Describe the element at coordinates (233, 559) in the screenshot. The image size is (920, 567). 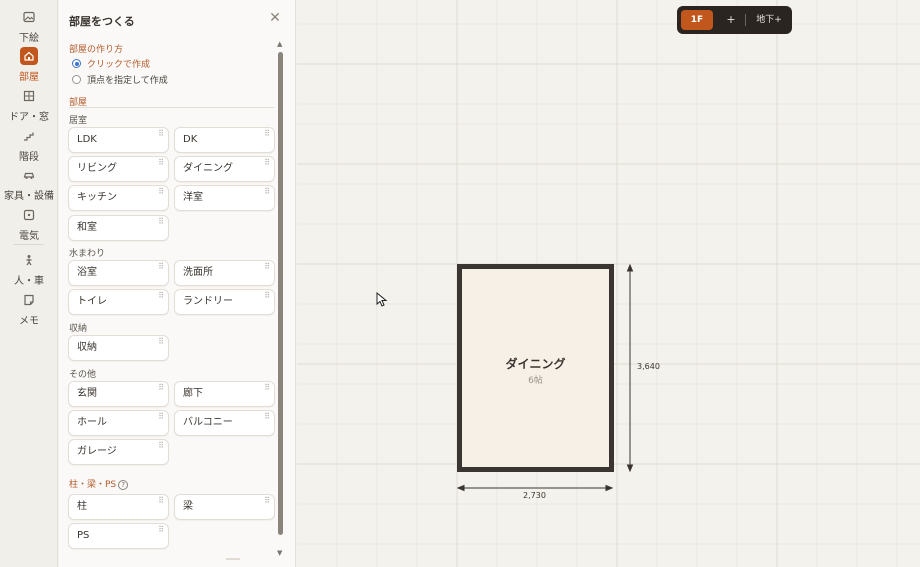
I see `resize-handle` at that location.